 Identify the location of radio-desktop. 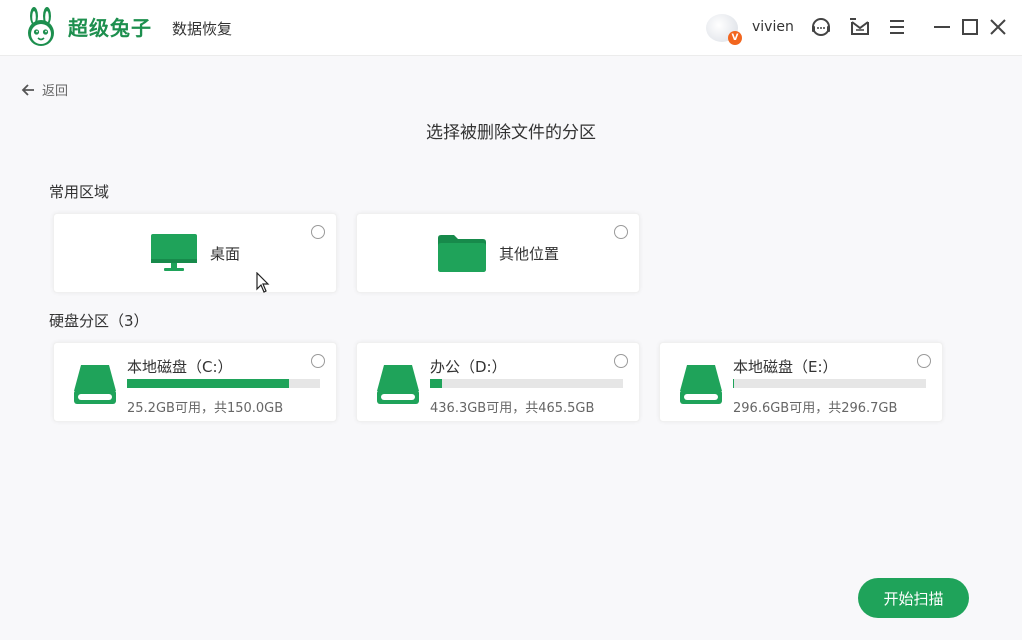
(318, 232).